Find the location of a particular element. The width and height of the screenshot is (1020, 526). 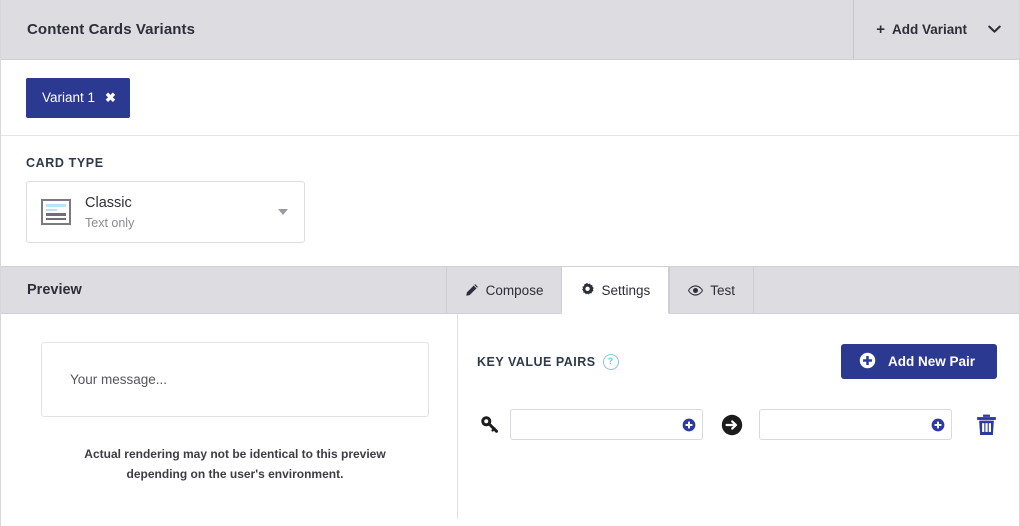

help-icon: ? is located at coordinates (610, 361).